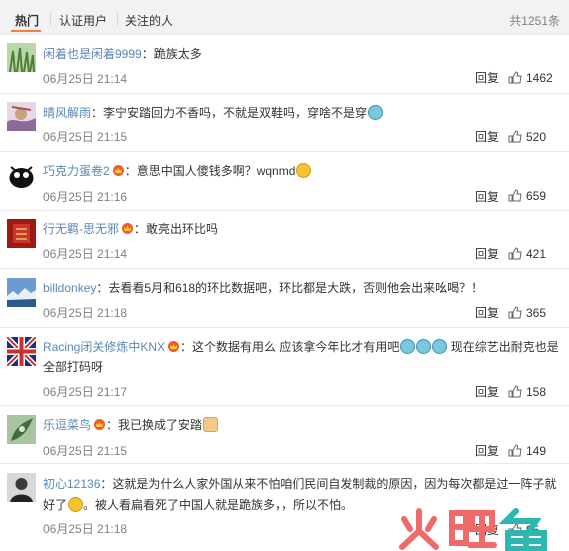 The image size is (569, 551). What do you see at coordinates (235, 113) in the screenshot?
I see `comment-text: 李宁安踏回力不香吗，不就是双鞋吗，穿啥不是穿` at bounding box center [235, 113].